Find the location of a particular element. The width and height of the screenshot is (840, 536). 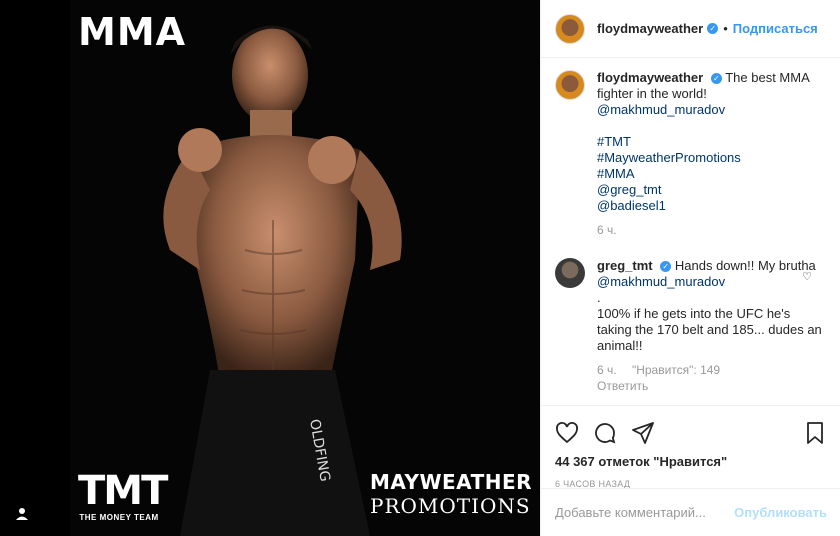

caption-mention: @makhmud_muradov is located at coordinates (661, 109).